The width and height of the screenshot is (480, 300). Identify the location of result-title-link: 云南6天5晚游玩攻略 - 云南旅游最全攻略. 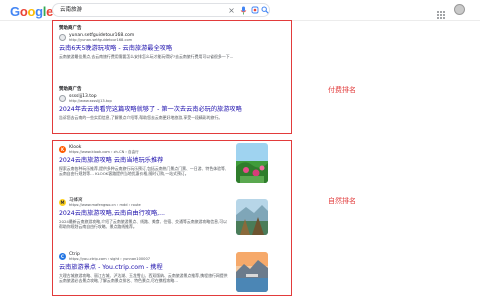
(173, 49).